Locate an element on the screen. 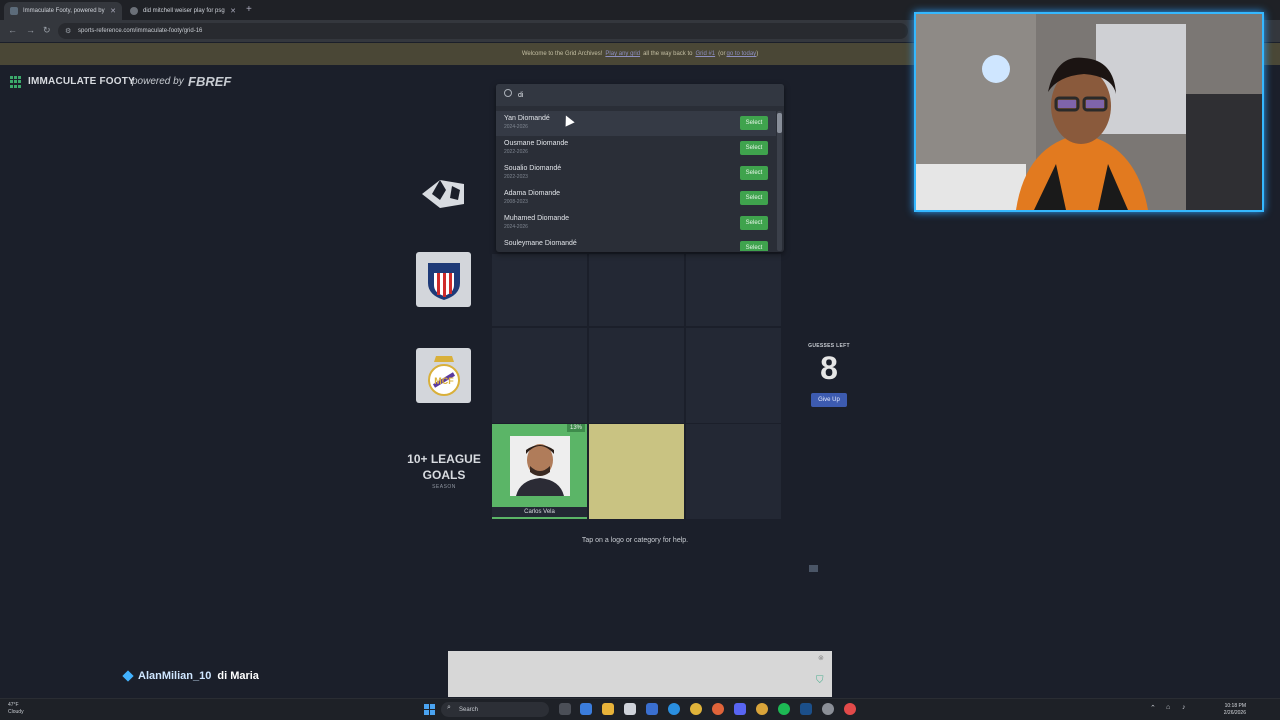  banner-text: ) is located at coordinates (757, 54).